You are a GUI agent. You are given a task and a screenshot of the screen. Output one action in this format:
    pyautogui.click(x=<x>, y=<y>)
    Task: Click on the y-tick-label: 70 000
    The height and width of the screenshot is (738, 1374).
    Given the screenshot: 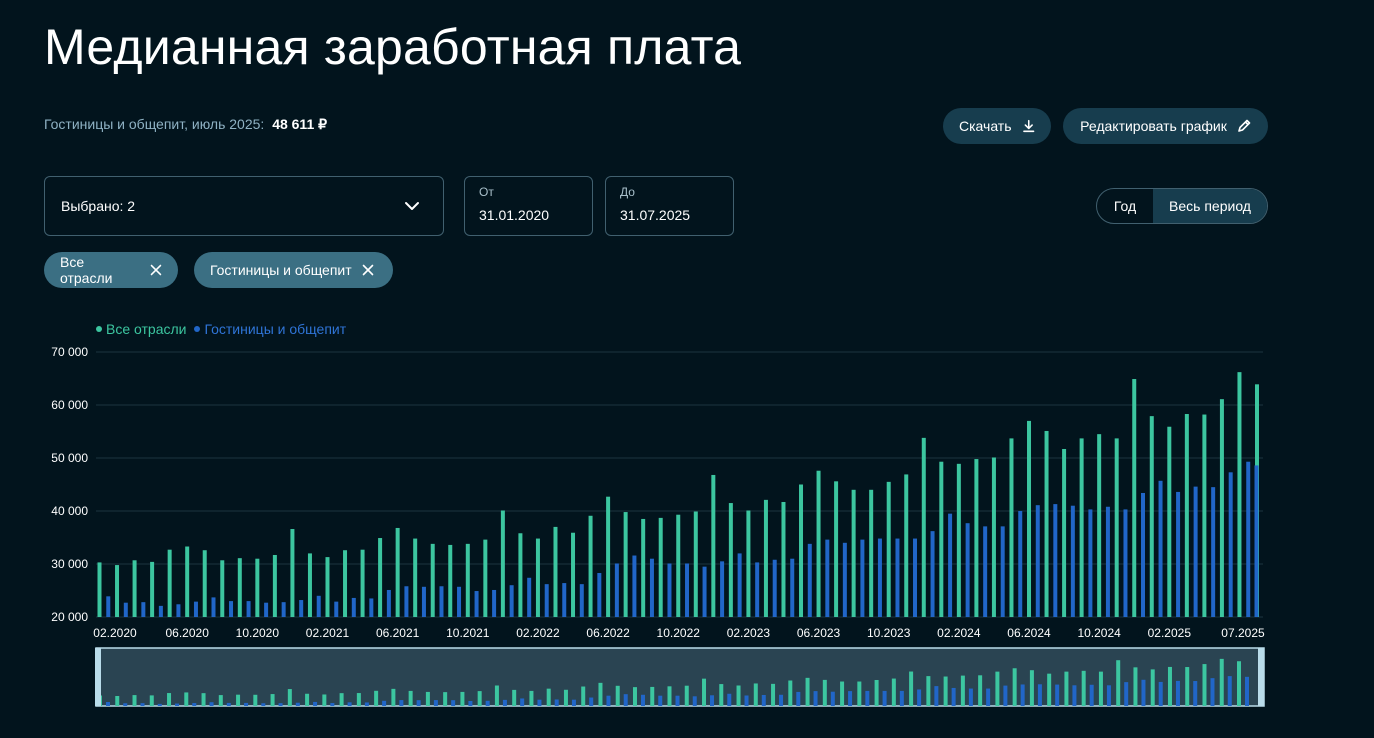 What is the action you would take?
    pyautogui.click(x=69, y=352)
    